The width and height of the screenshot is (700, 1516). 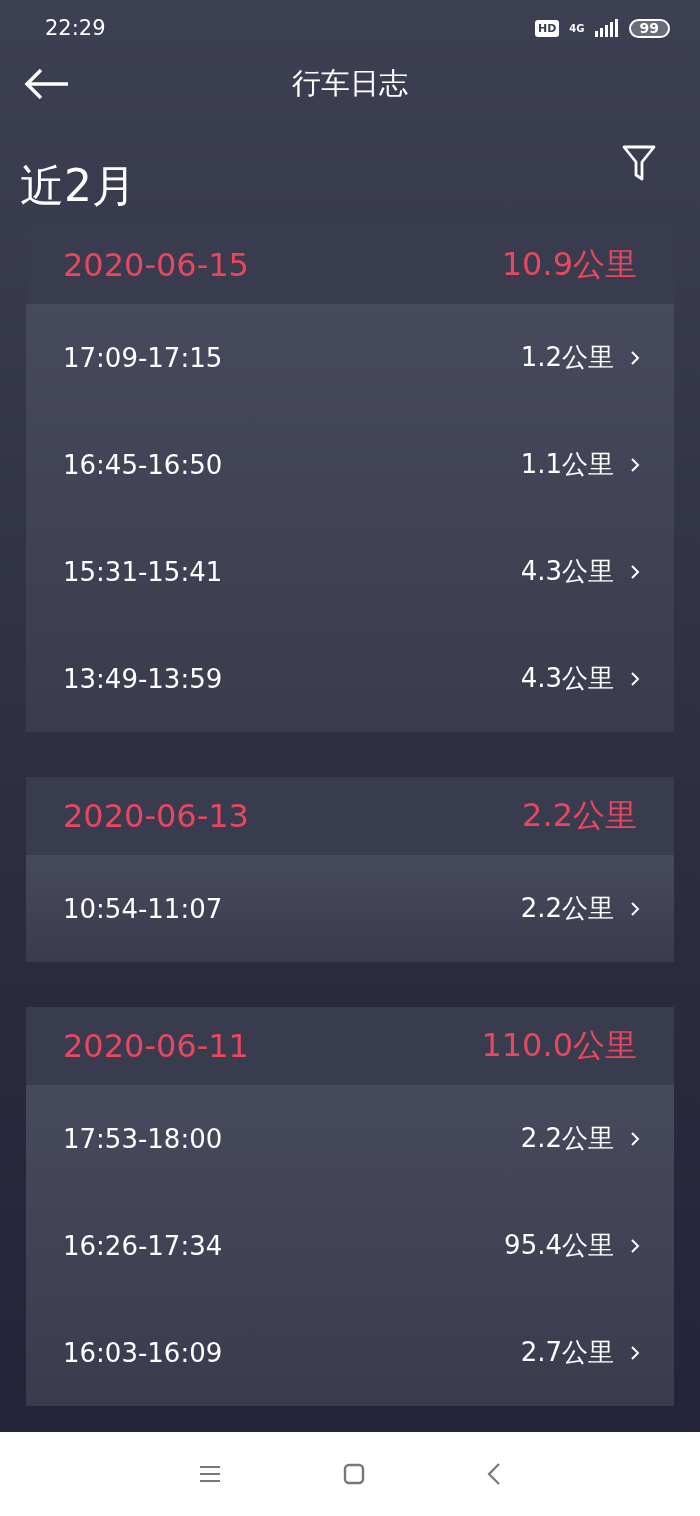 What do you see at coordinates (143, 908) in the screenshot?
I see `trip-time: 10:54-11:07` at bounding box center [143, 908].